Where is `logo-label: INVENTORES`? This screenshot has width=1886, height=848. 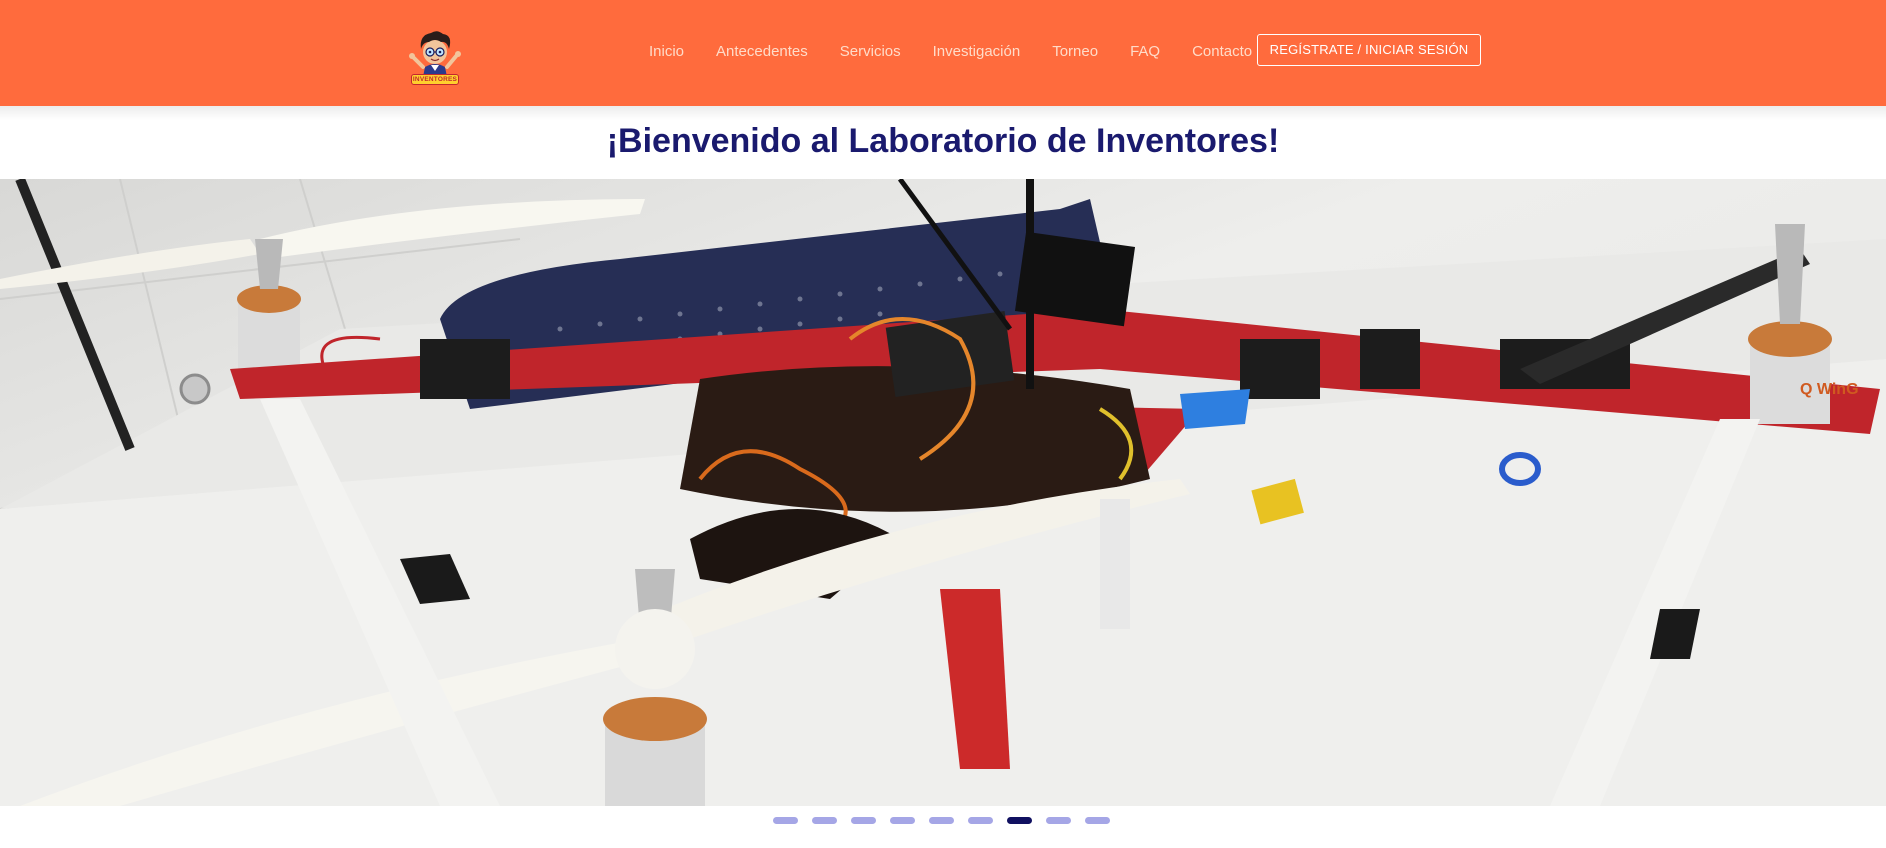
logo-label: INVENTORES is located at coordinates (435, 79).